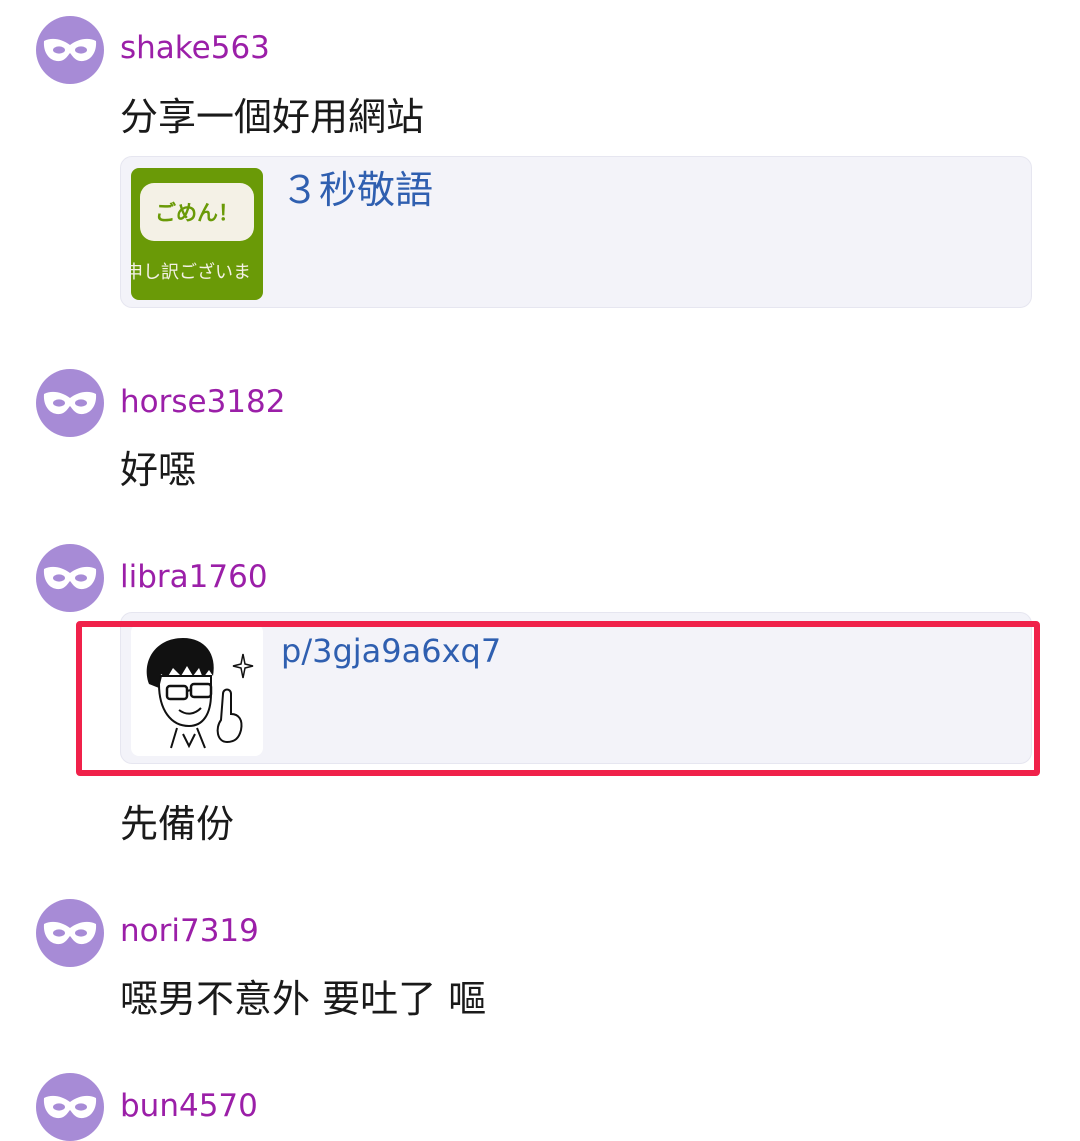 The image size is (1080, 1141). Describe the element at coordinates (197, 212) in the screenshot. I see `thumbnail-button-label: ごめん！` at that location.